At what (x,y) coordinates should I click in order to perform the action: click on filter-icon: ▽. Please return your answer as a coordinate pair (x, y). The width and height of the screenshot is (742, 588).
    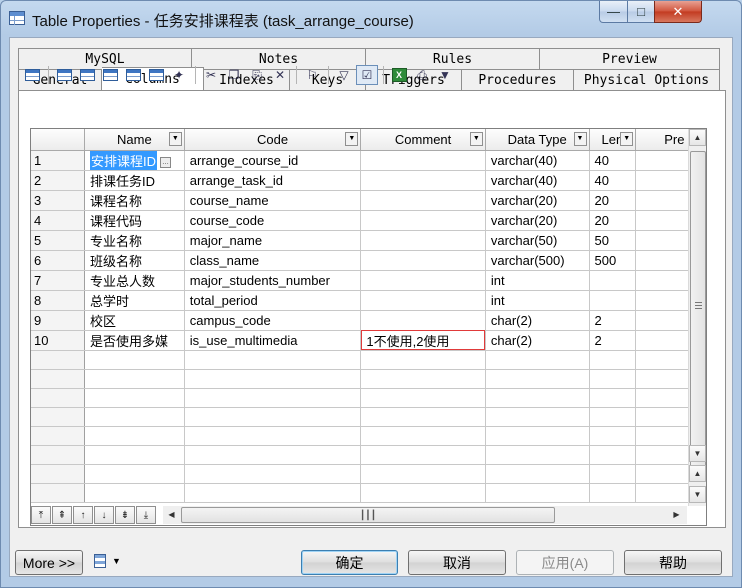
    Looking at the image, I should click on (344, 75).